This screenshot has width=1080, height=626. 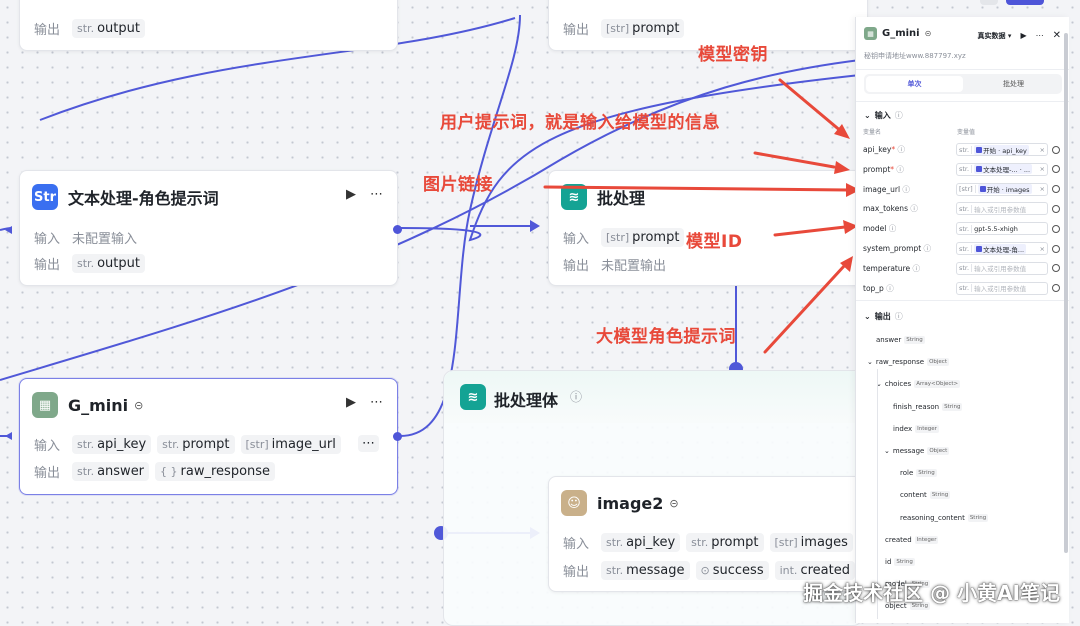 What do you see at coordinates (889, 340) in the screenshot?
I see `output-name: answer` at bounding box center [889, 340].